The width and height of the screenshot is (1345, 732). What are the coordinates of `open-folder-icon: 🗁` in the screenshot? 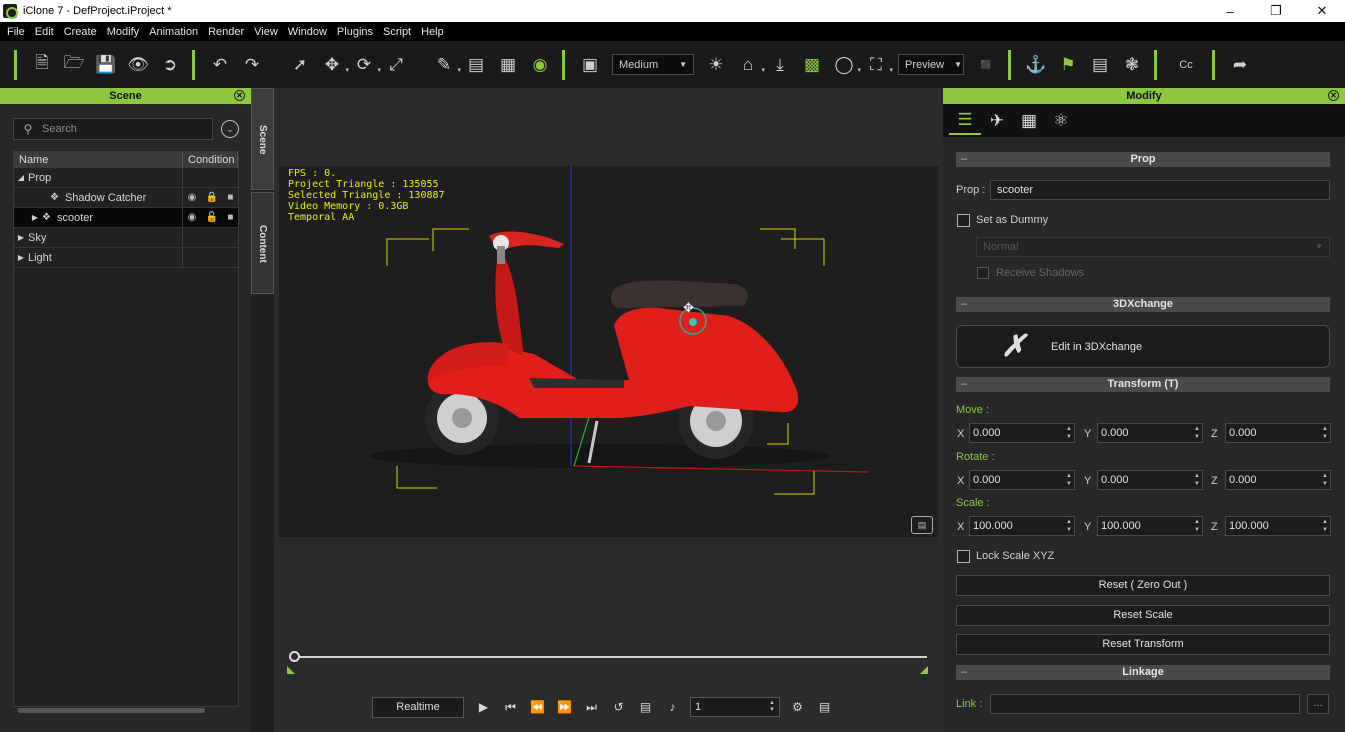 It's located at (74, 65).